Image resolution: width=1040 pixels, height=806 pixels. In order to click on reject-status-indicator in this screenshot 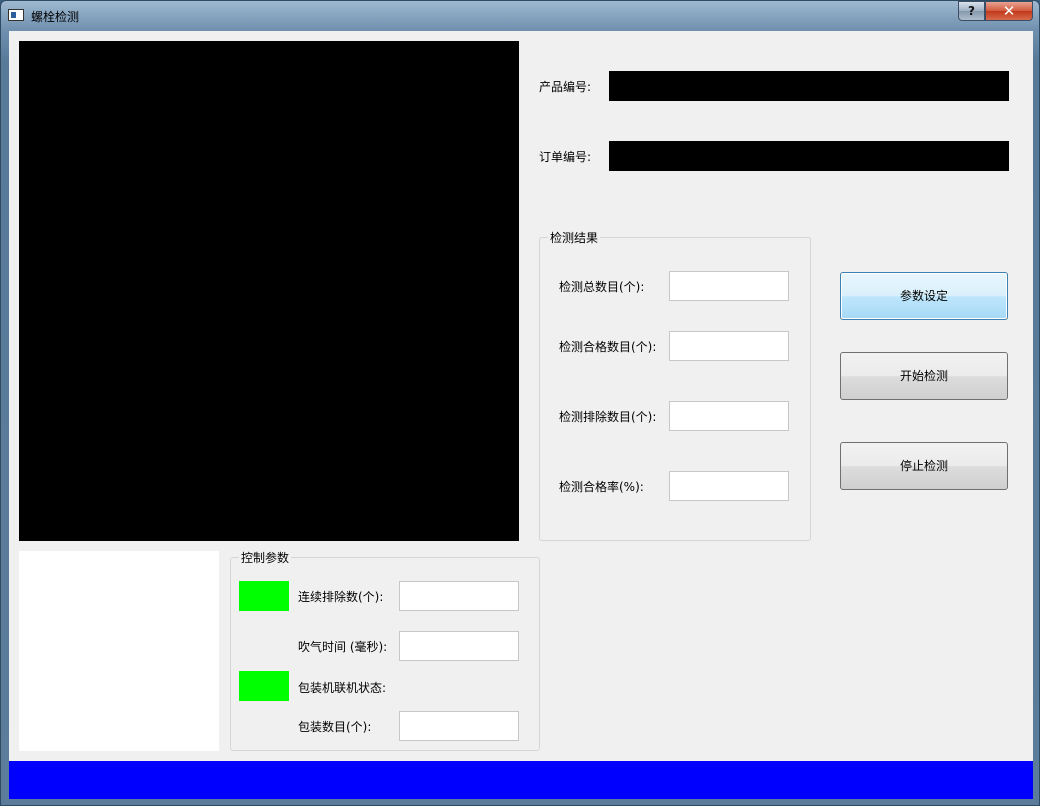, I will do `click(264, 596)`.